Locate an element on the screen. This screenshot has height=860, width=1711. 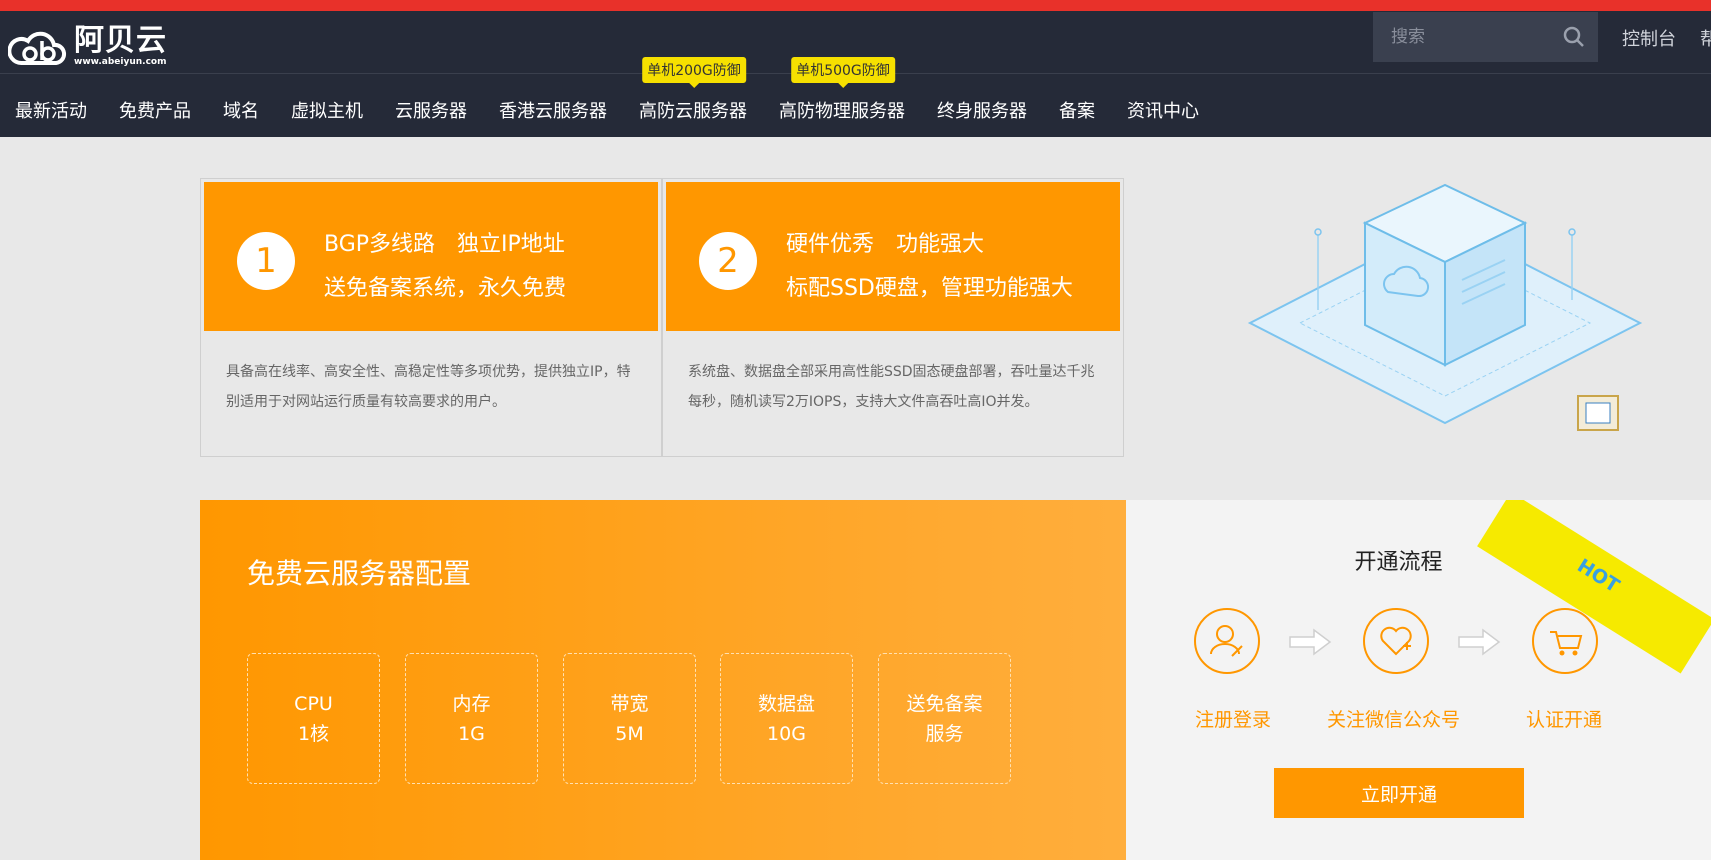
process-title: 开通流程 is located at coordinates (1398, 562).